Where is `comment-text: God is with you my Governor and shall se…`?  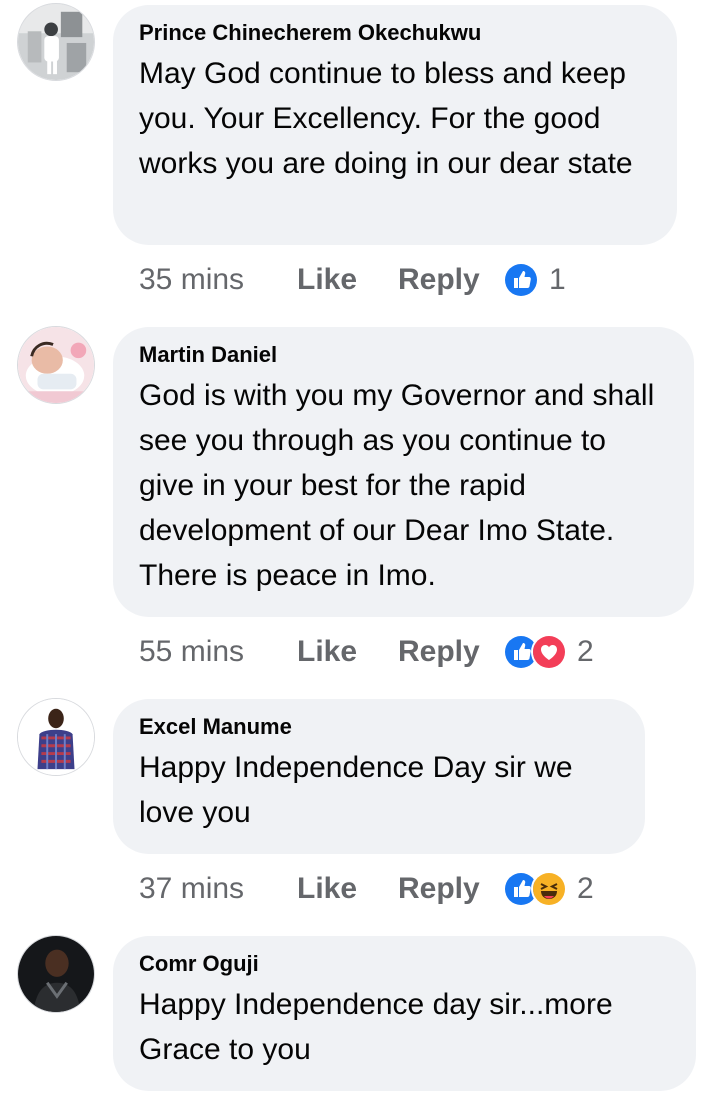
comment-text: God is with you my Governor and shall se… is located at coordinates (397, 485).